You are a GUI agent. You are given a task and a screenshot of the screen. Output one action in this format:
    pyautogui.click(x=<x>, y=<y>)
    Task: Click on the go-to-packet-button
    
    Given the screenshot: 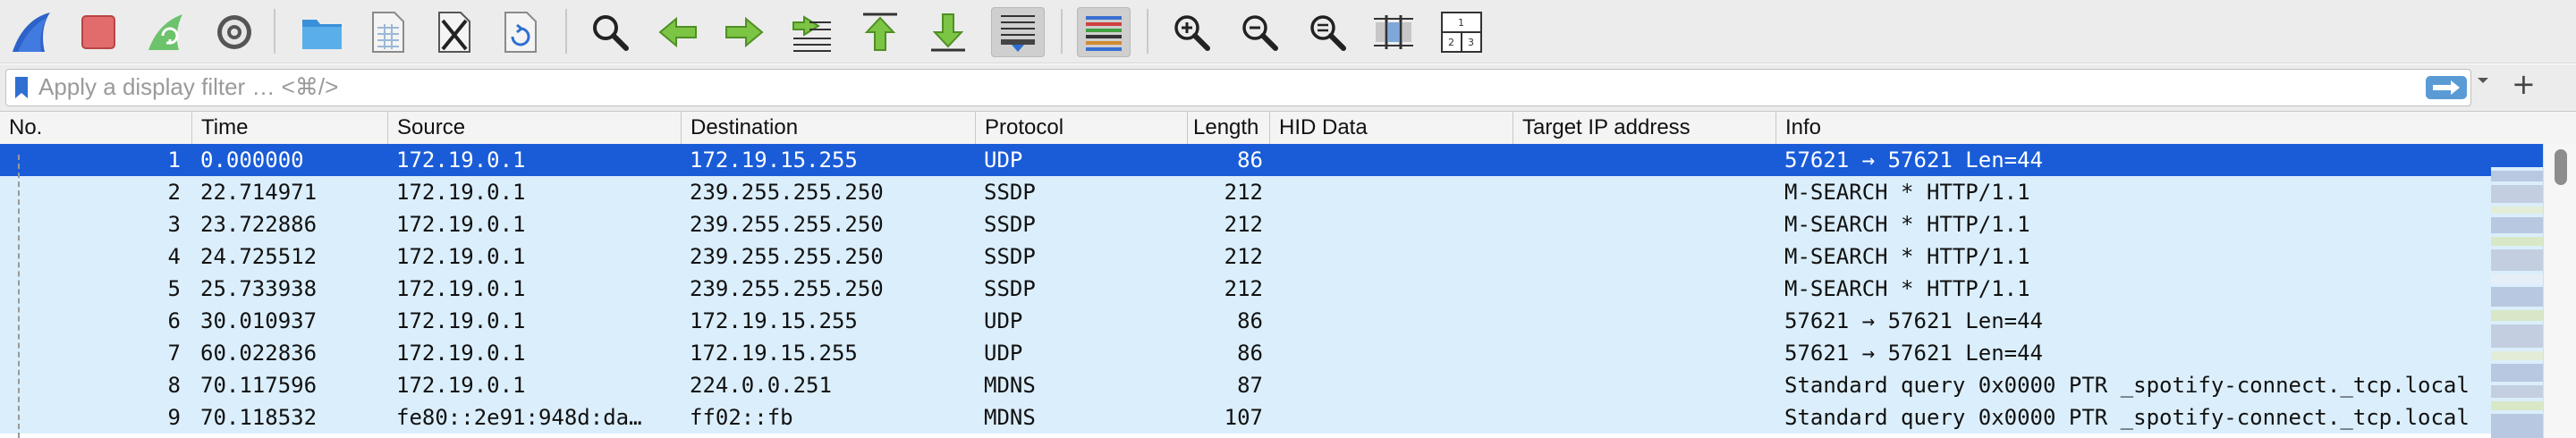 What is the action you would take?
    pyautogui.click(x=812, y=32)
    